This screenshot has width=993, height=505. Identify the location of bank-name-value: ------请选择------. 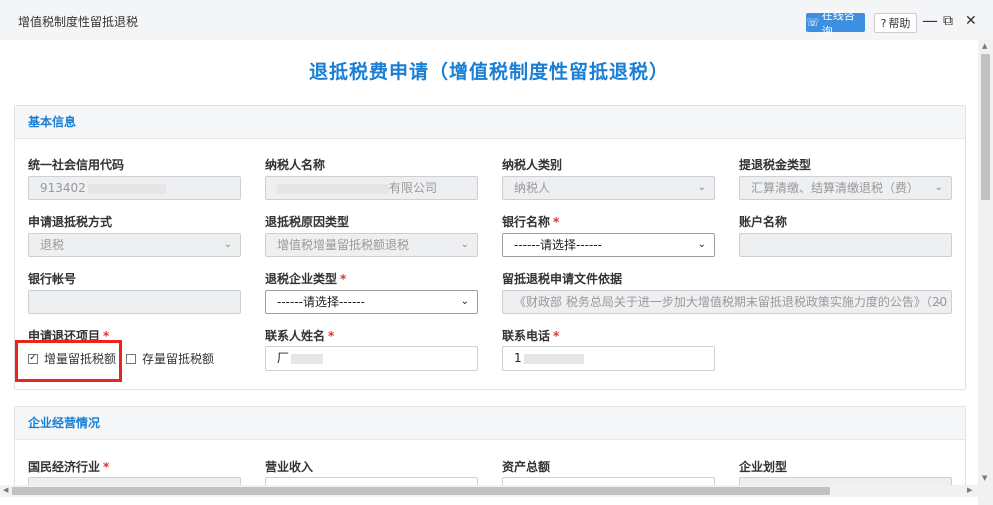
(558, 245).